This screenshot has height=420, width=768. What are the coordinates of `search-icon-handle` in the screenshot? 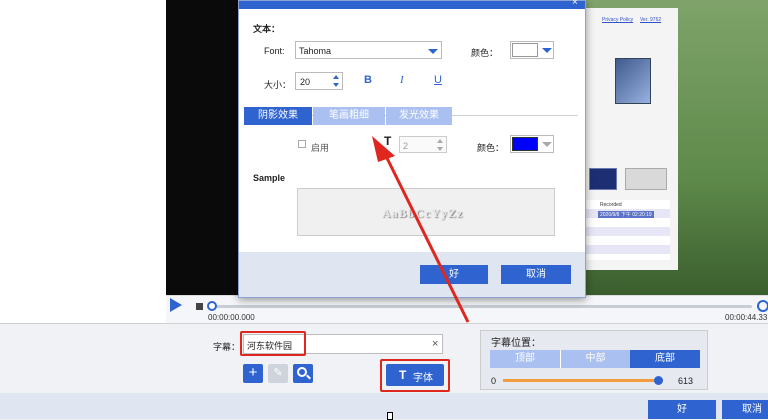 It's located at (308, 377).